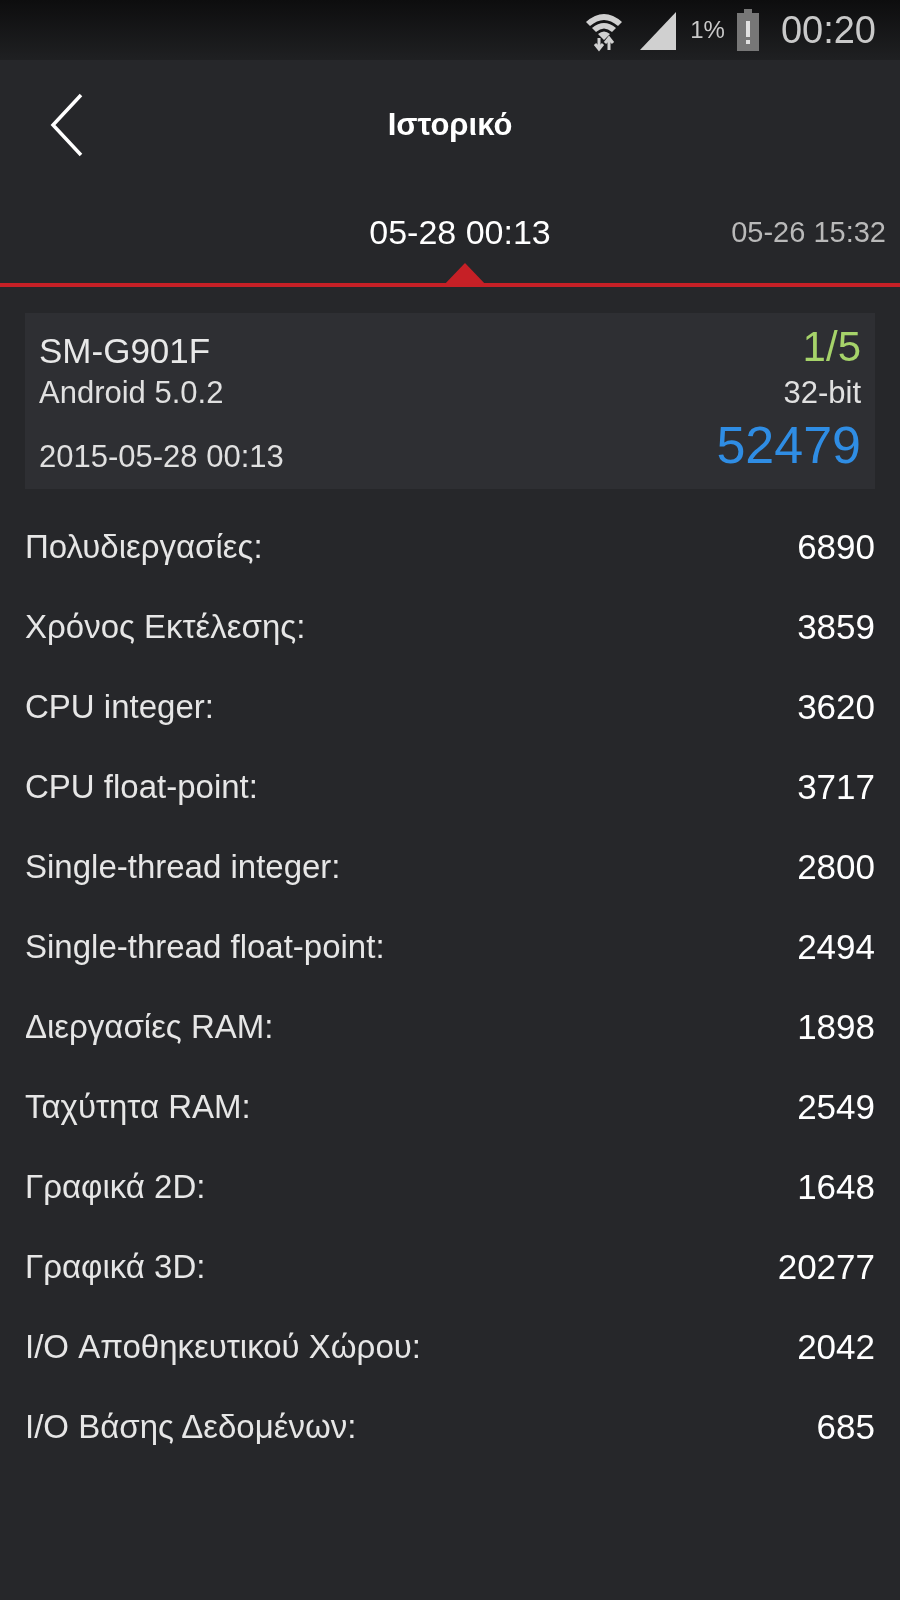  What do you see at coordinates (223, 1347) in the screenshot?
I see `score-label: I/O Αποθηκευτικού Χώρου:` at bounding box center [223, 1347].